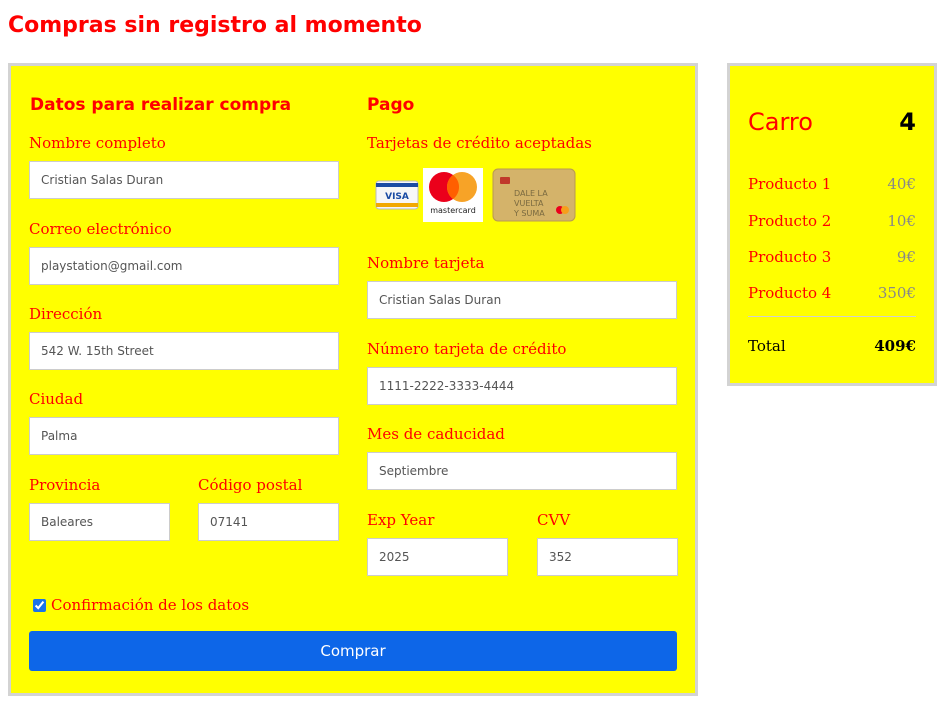  Describe the element at coordinates (789, 184) in the screenshot. I see `cart-item-name: Producto 1` at that location.